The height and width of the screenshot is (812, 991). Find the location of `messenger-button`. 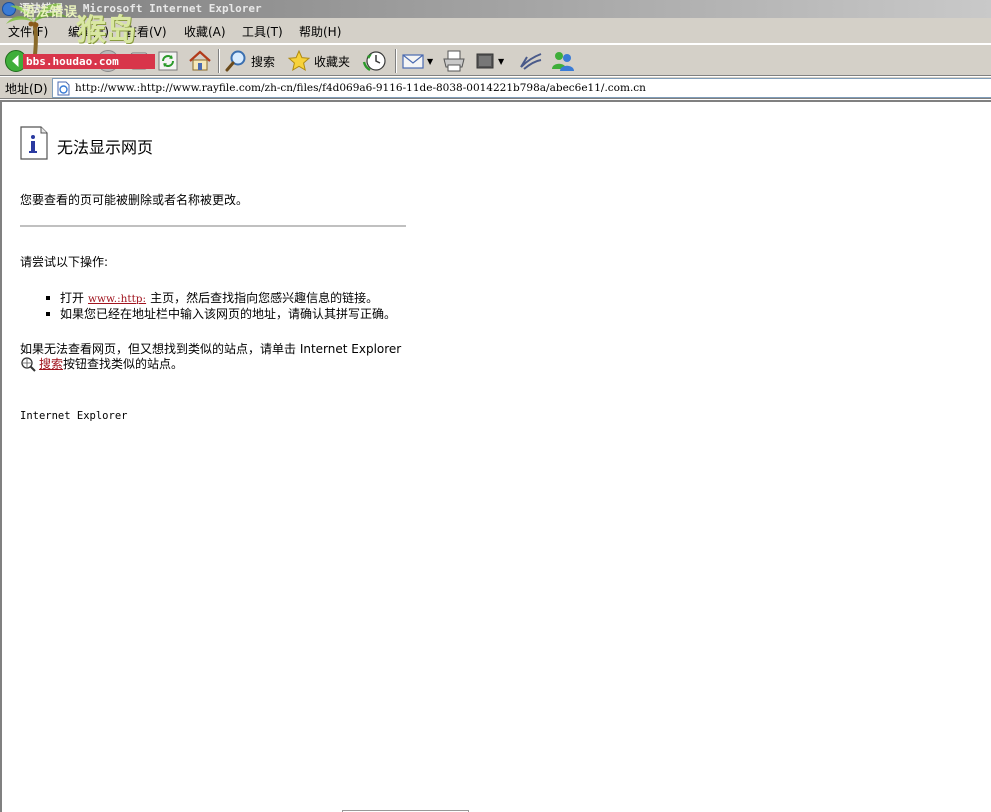

messenger-button is located at coordinates (563, 61).